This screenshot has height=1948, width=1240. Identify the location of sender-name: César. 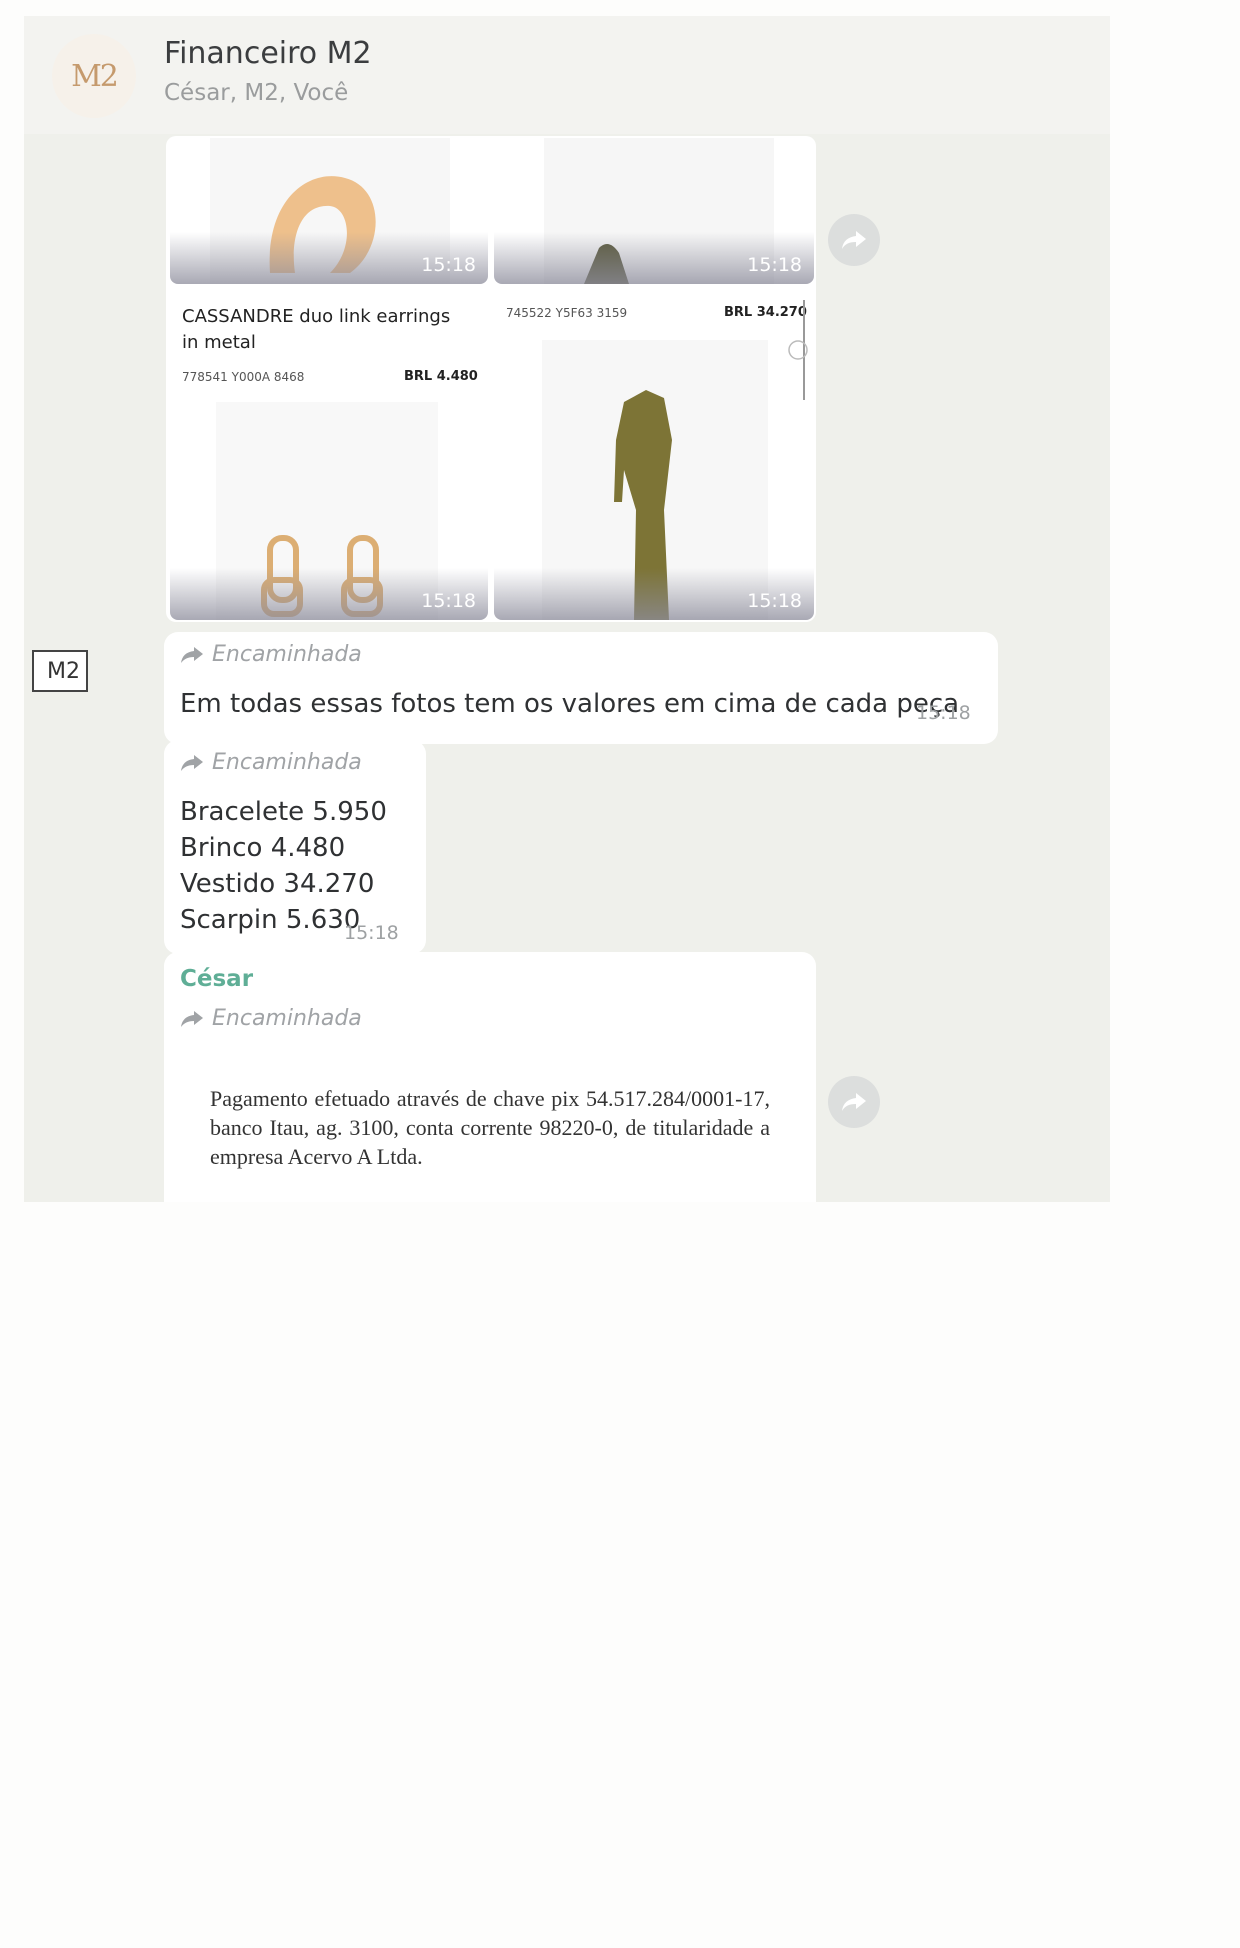
(216, 979).